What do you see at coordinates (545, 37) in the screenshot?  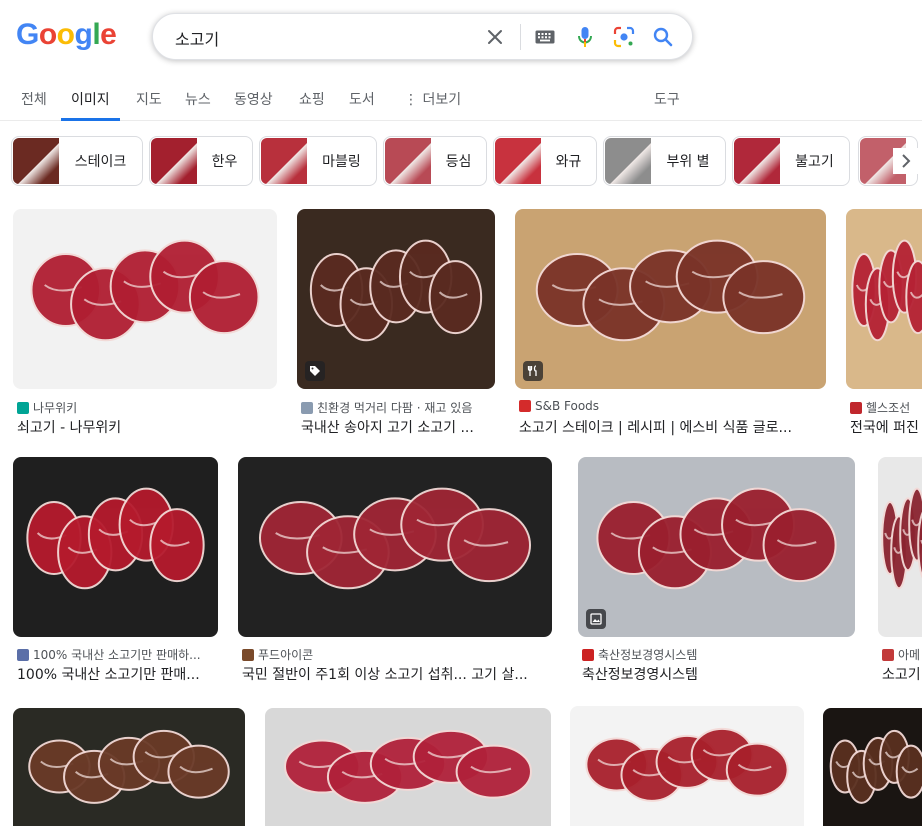 I see `keyboard-icon` at bounding box center [545, 37].